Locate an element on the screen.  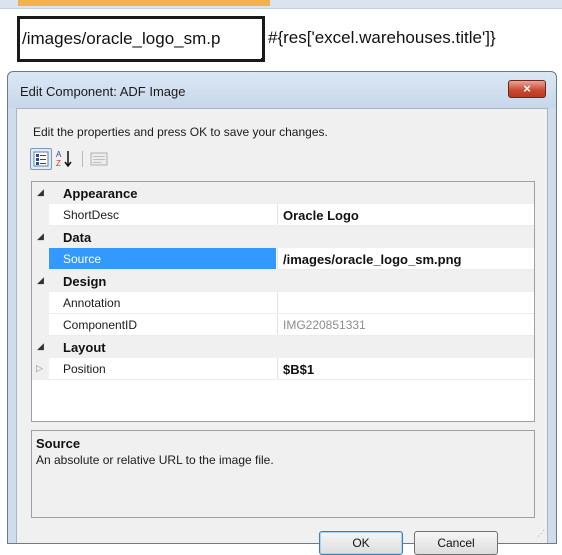
close-icon: × is located at coordinates (527, 88).